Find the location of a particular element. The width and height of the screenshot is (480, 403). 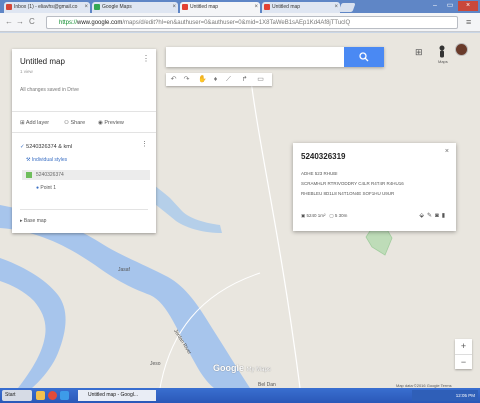

draw-line-icon: ⟋ is located at coordinates (228, 79).